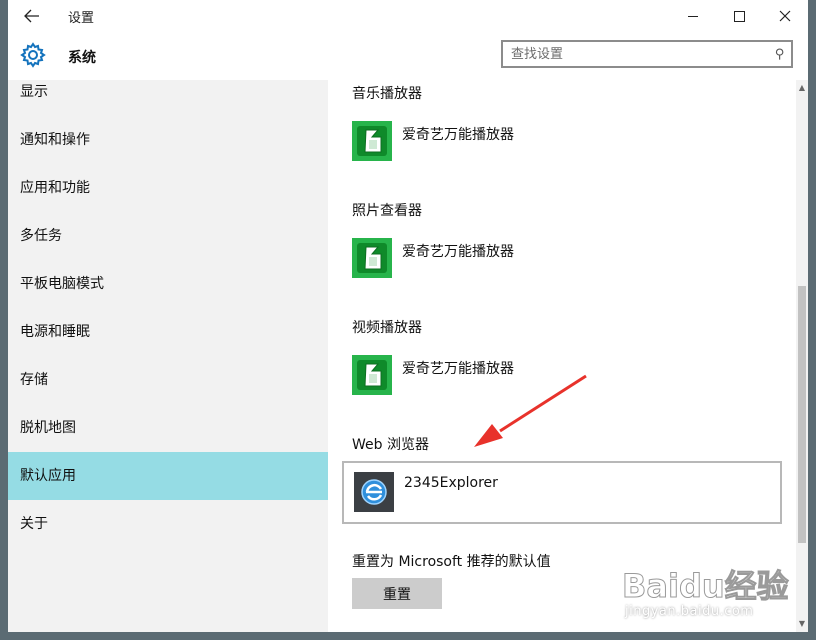 Image resolution: width=816 pixels, height=640 pixels. I want to click on search-icon: ⚲, so click(780, 54).